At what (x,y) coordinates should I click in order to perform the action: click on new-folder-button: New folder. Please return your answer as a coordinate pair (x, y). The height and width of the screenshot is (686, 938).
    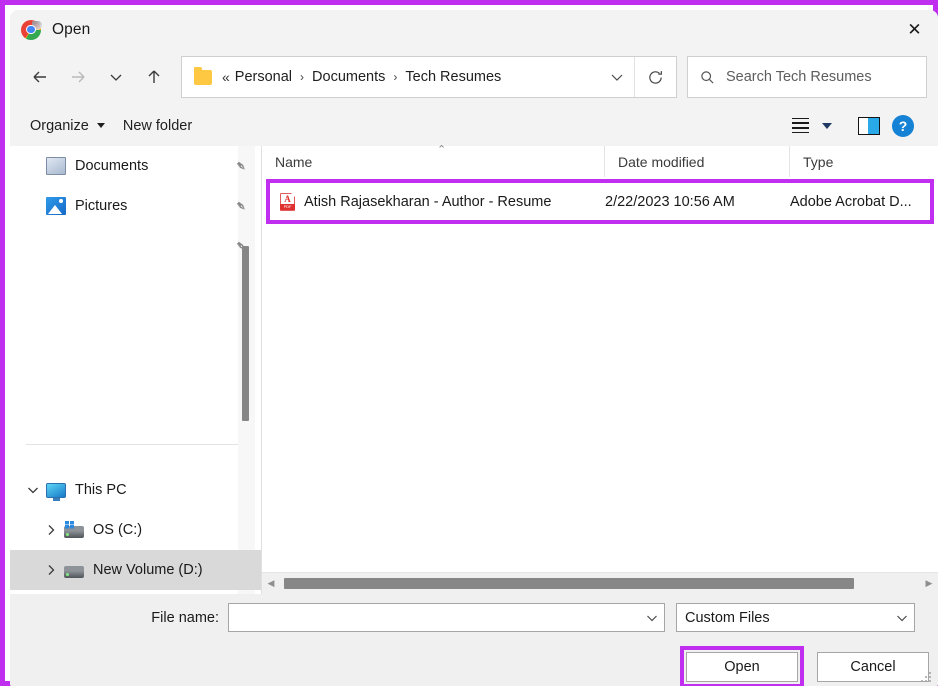
    Looking at the image, I should click on (157, 126).